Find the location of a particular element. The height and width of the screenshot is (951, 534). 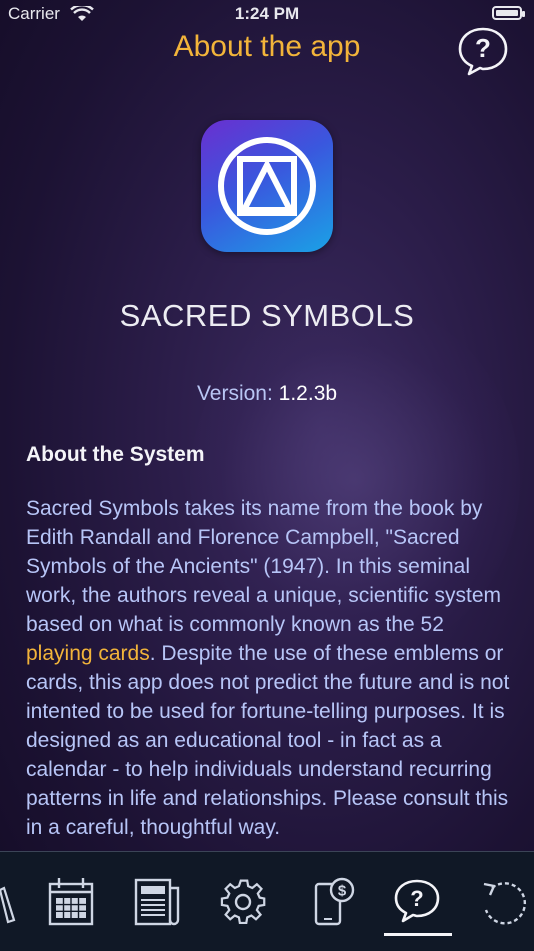

gear-icon is located at coordinates (243, 902).